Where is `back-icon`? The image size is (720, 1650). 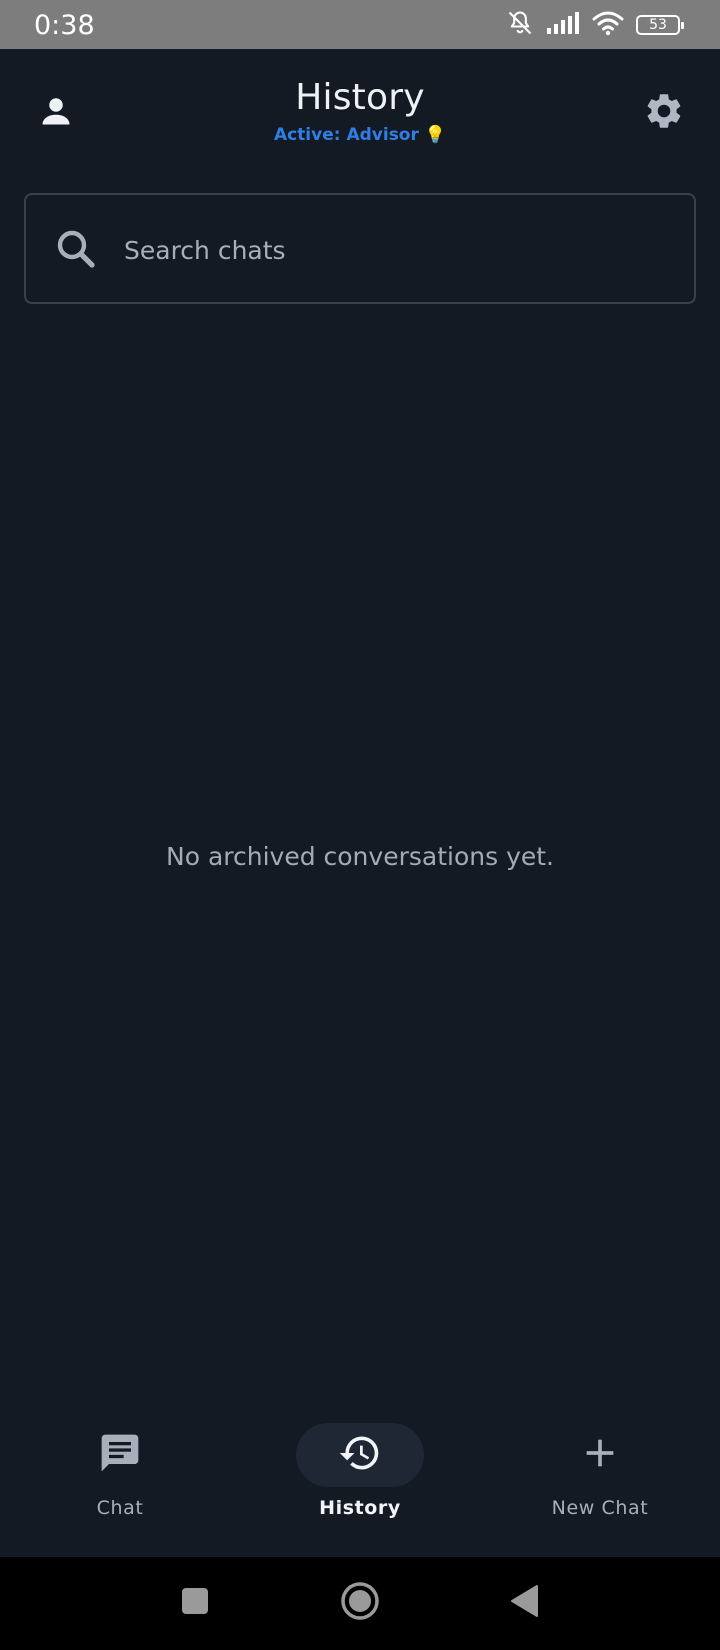 back-icon is located at coordinates (525, 1603).